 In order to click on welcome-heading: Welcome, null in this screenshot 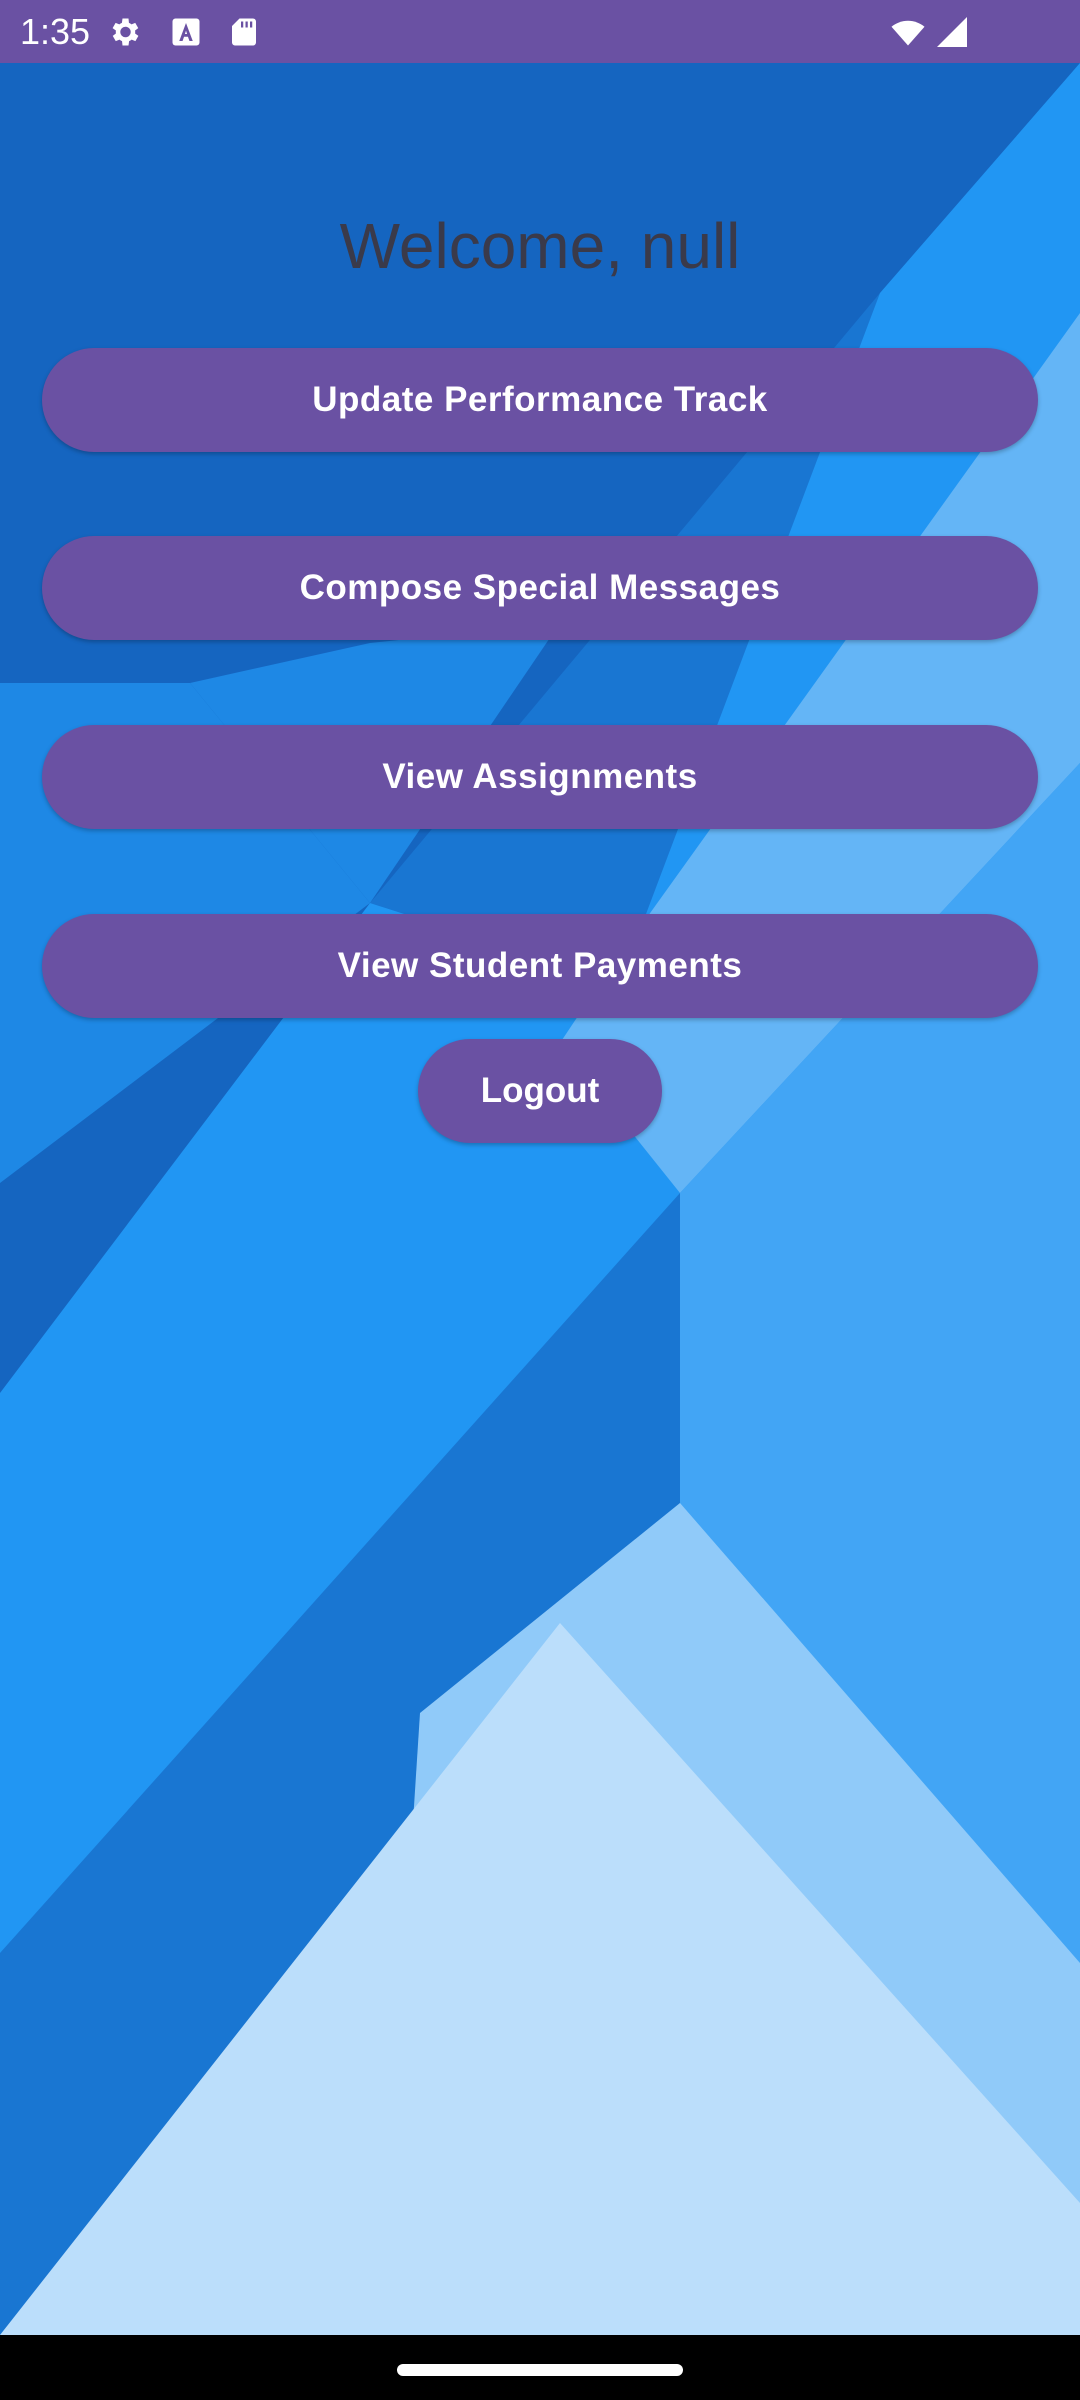, I will do `click(540, 246)`.